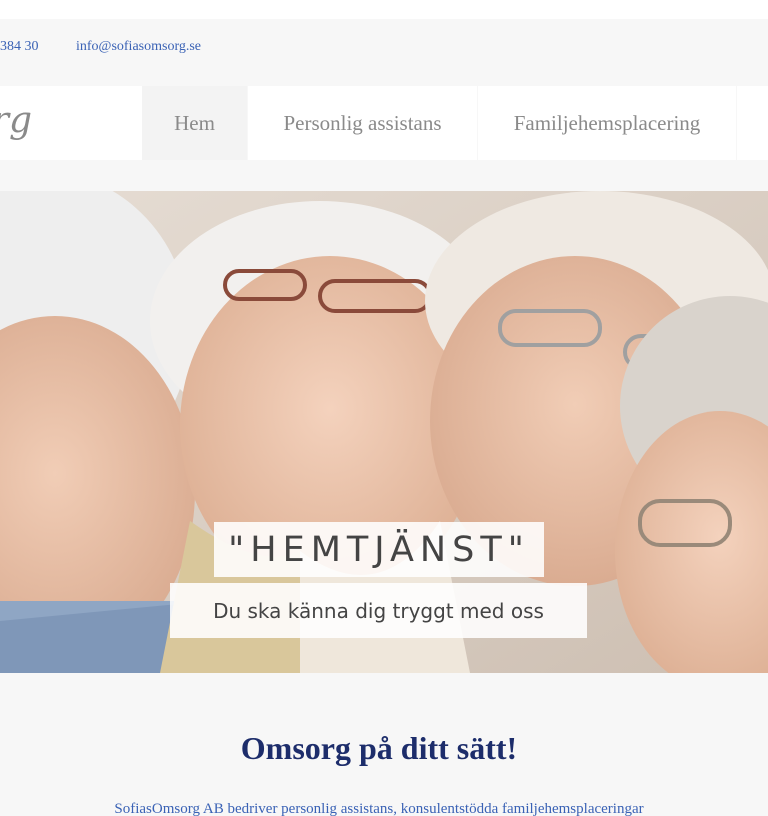 The width and height of the screenshot is (768, 816). I want to click on hero-subtitle-box: Du ska känna dig tryggt med oss, so click(378, 610).